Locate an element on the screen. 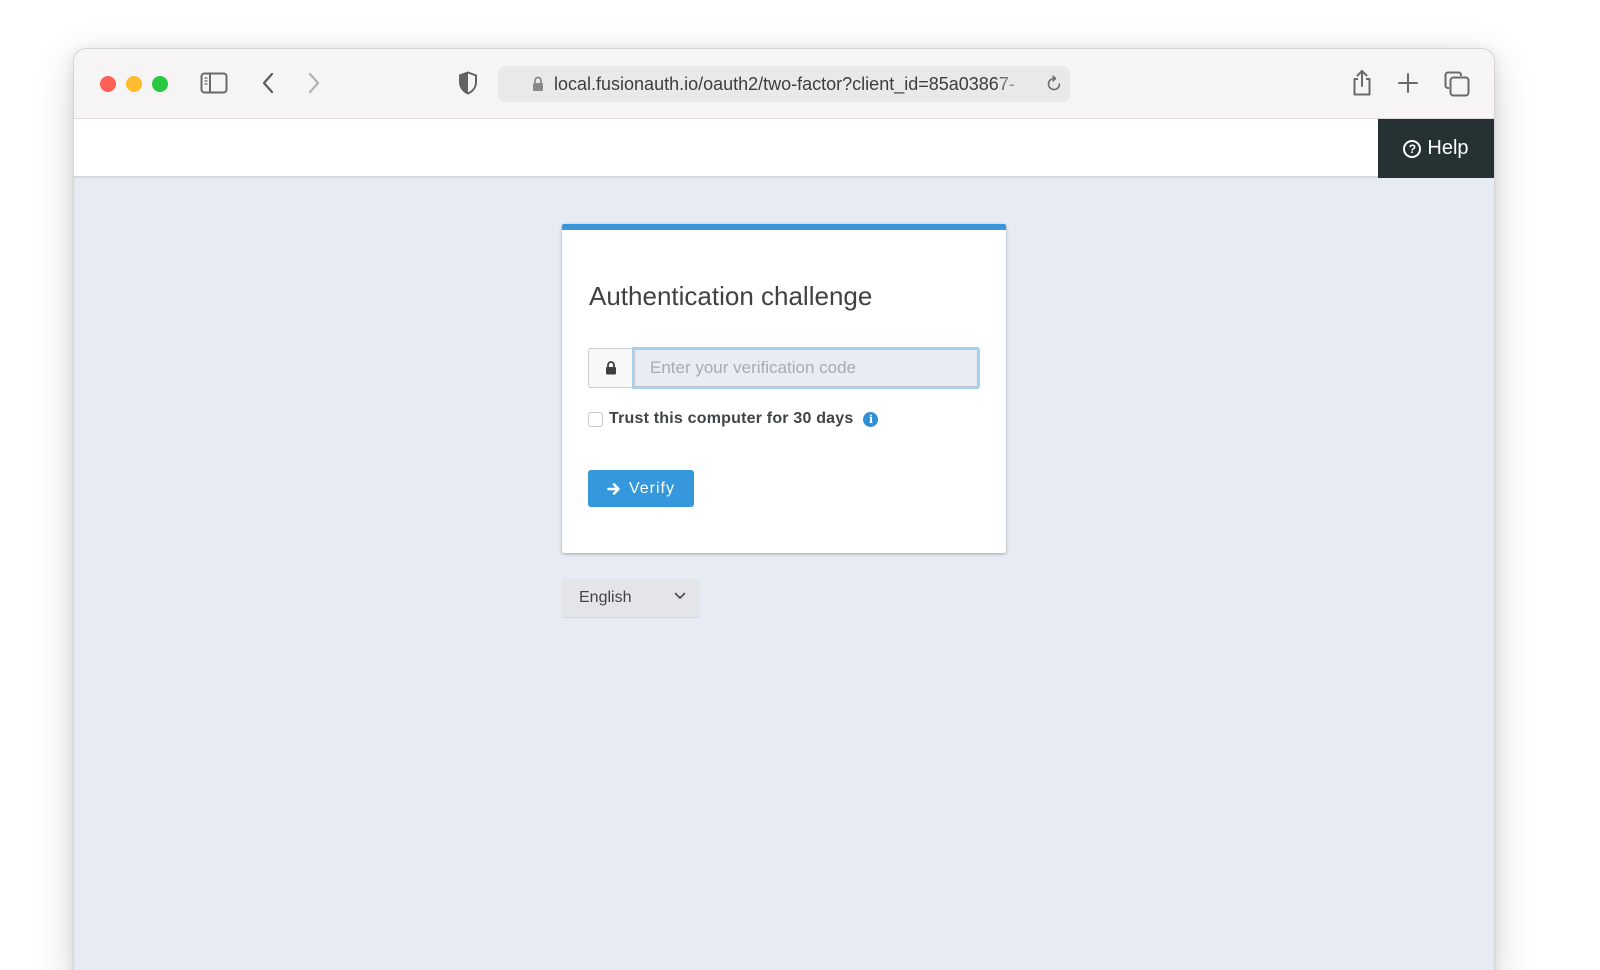 This screenshot has height=970, width=1600. tabs-overview-icon is located at coordinates (1457, 84).